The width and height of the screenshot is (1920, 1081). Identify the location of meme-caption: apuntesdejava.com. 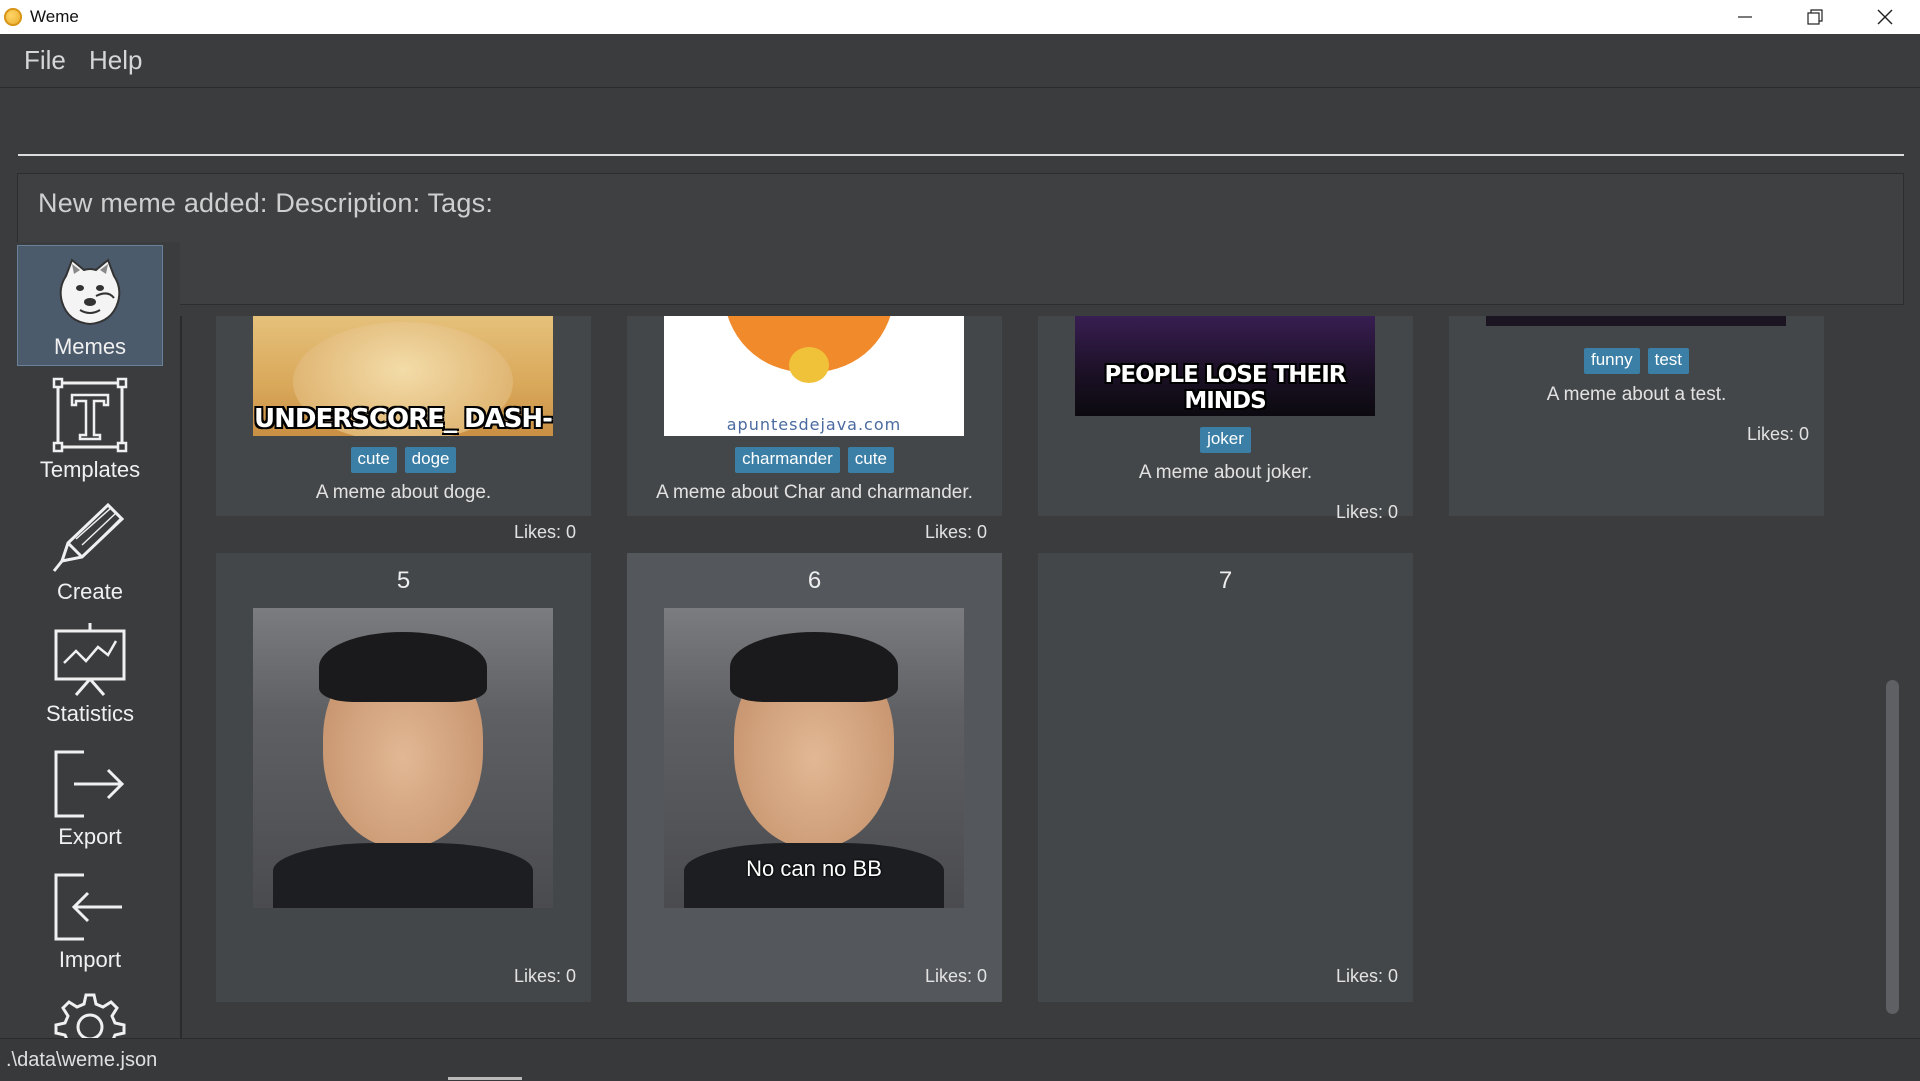
(814, 424).